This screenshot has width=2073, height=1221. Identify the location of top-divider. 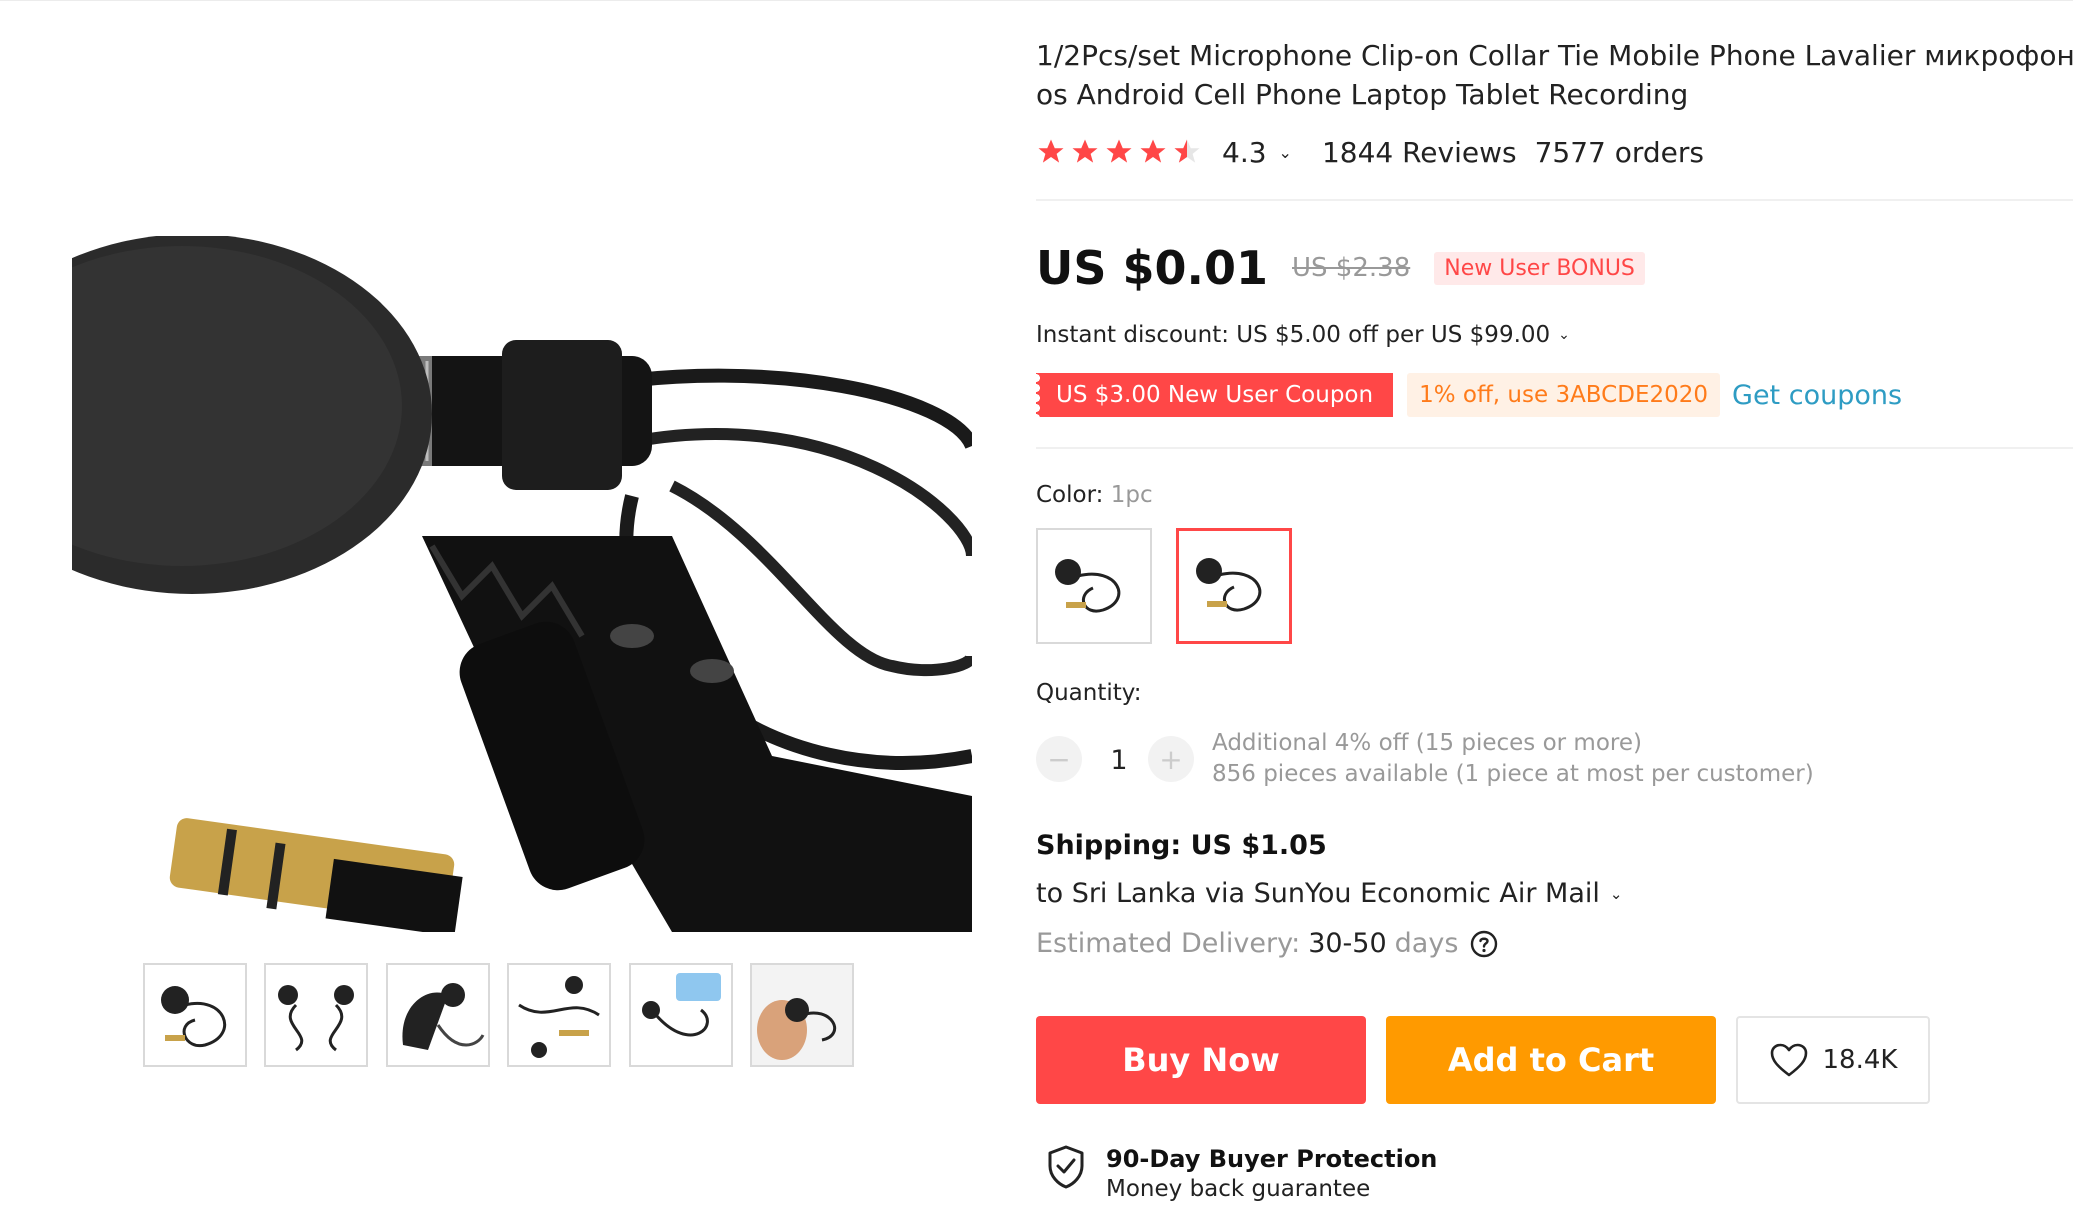
(1036, 0).